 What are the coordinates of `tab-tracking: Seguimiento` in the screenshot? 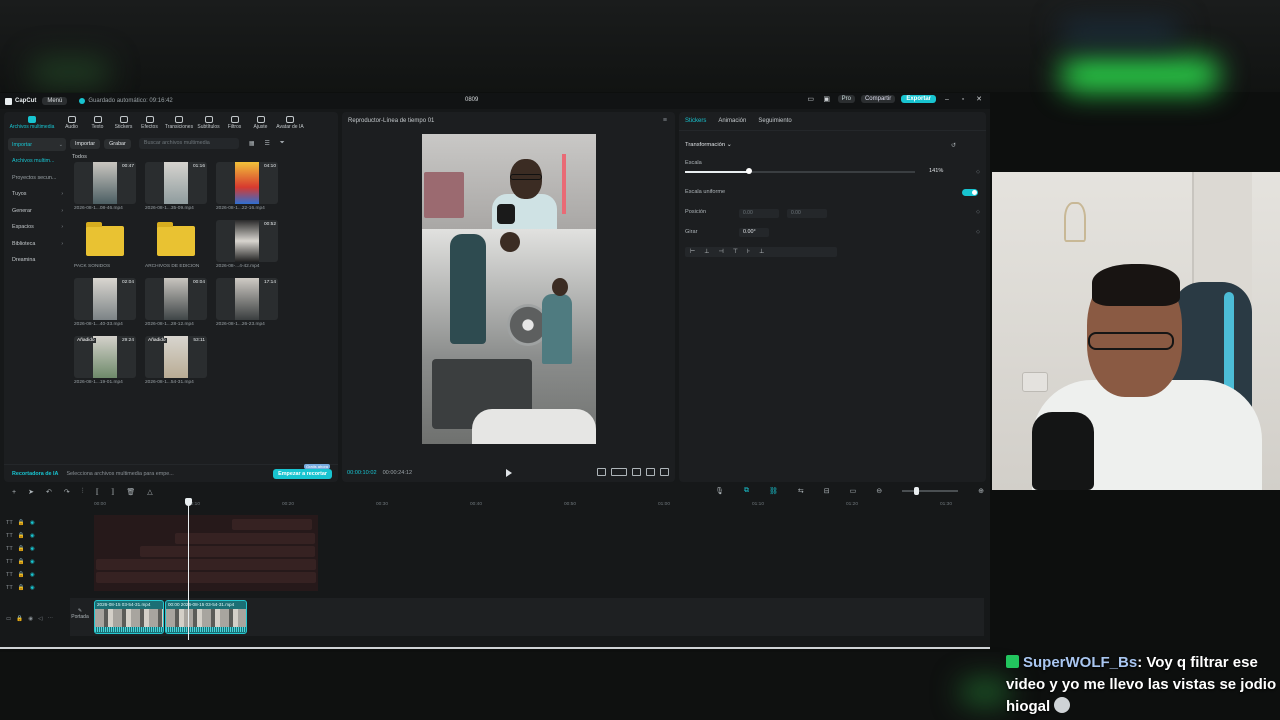 It's located at (774, 121).